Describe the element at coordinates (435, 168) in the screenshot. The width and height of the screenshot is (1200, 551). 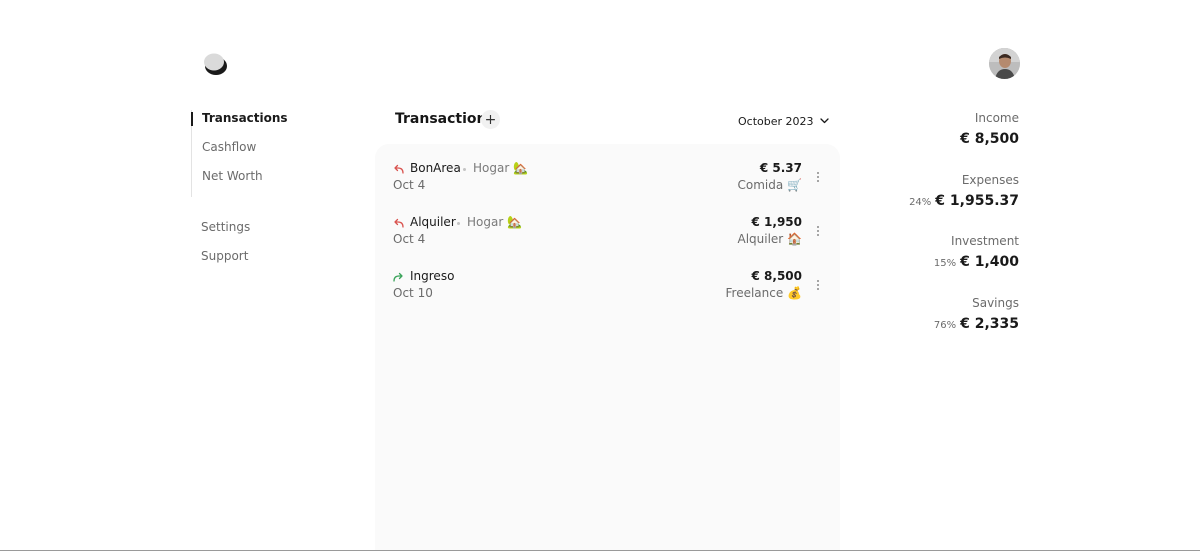
I see `transaction-name: BonArea` at that location.